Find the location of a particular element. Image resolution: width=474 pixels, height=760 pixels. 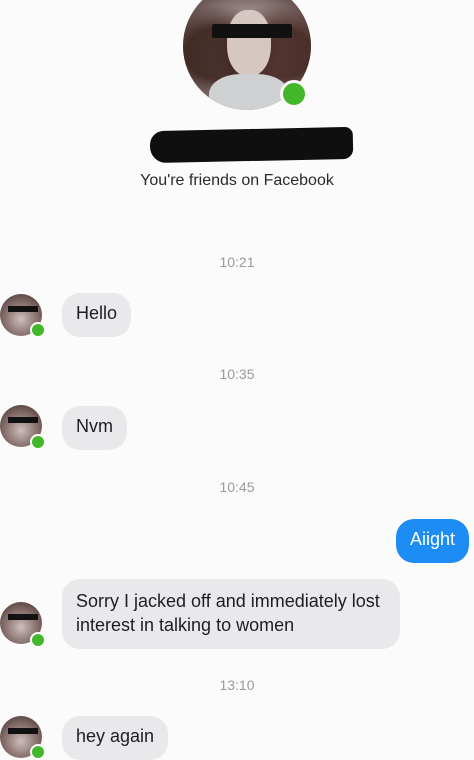

message-timestamp: 10:21 is located at coordinates (237, 262).